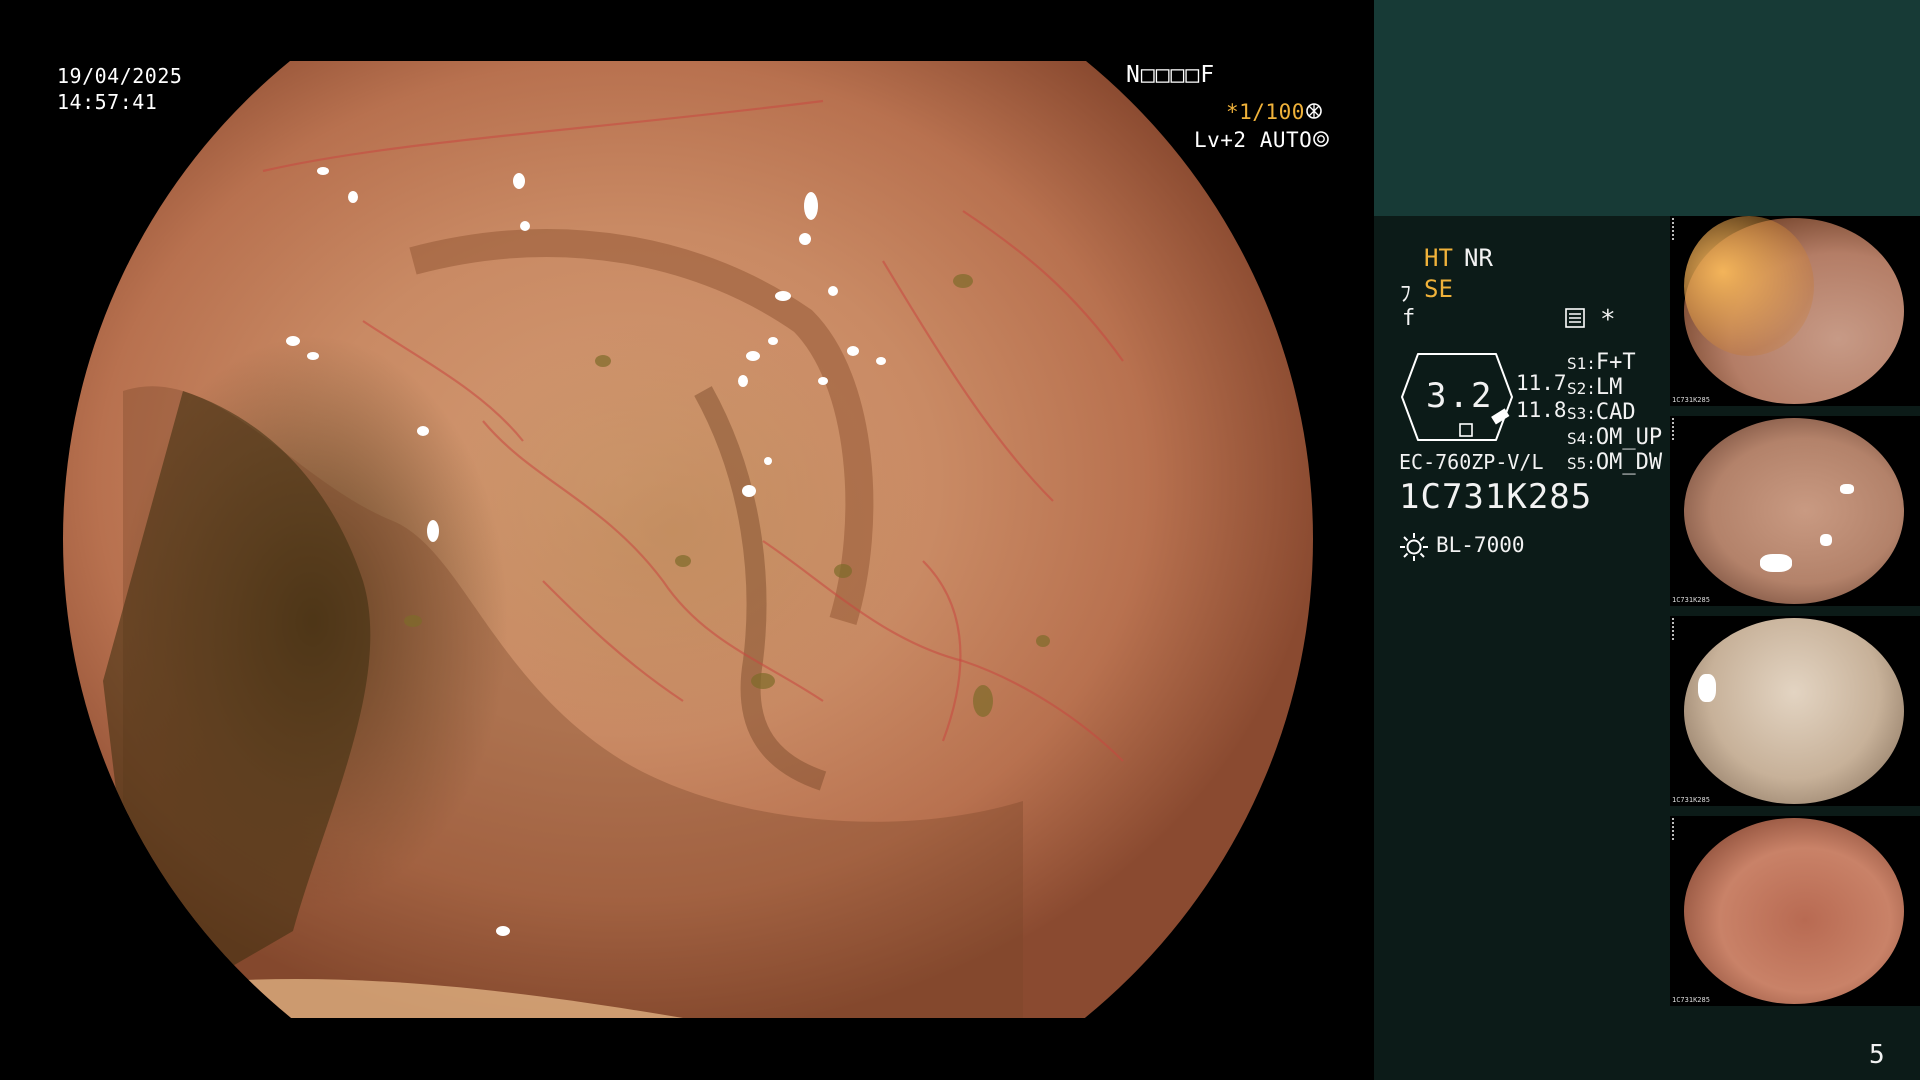  I want to click on switch-key: S1:, so click(1581, 363).